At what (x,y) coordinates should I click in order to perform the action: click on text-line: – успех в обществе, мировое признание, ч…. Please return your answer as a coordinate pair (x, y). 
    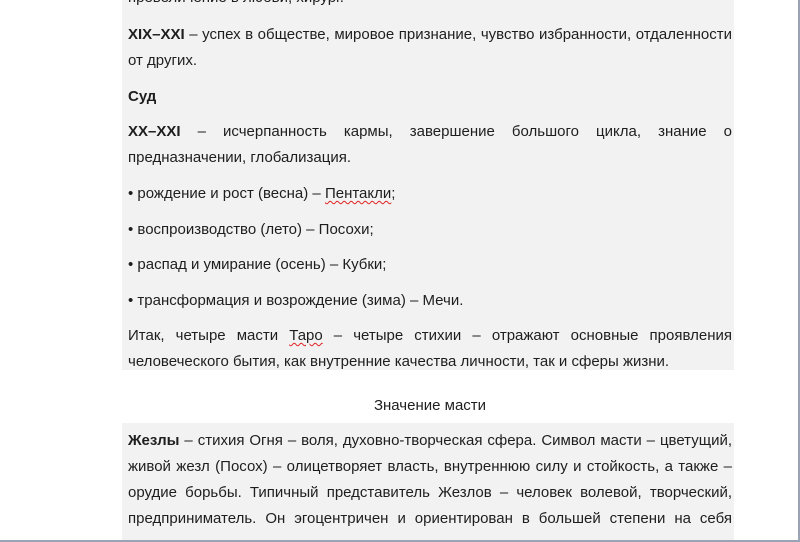
    Looking at the image, I should click on (458, 34).